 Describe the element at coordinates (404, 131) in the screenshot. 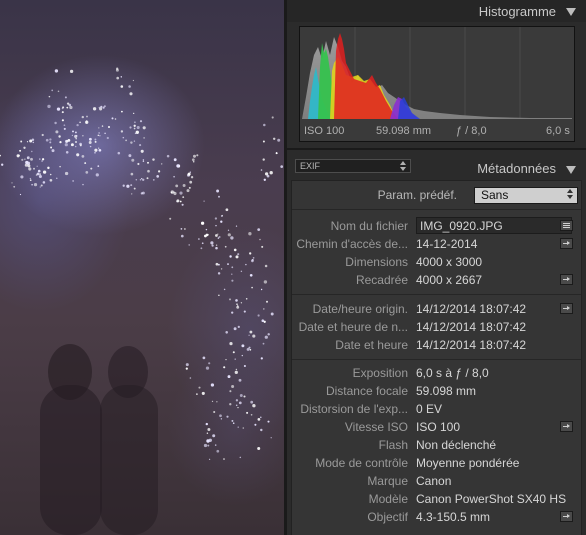

I see `histogram-focal: 59.098 mm` at that location.